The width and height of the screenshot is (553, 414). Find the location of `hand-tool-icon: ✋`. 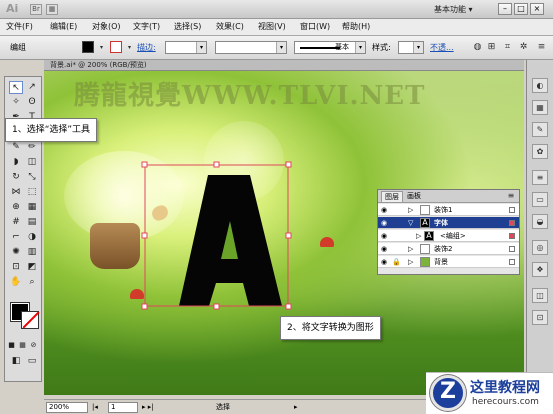

hand-tool-icon: ✋ is located at coordinates (16, 282).